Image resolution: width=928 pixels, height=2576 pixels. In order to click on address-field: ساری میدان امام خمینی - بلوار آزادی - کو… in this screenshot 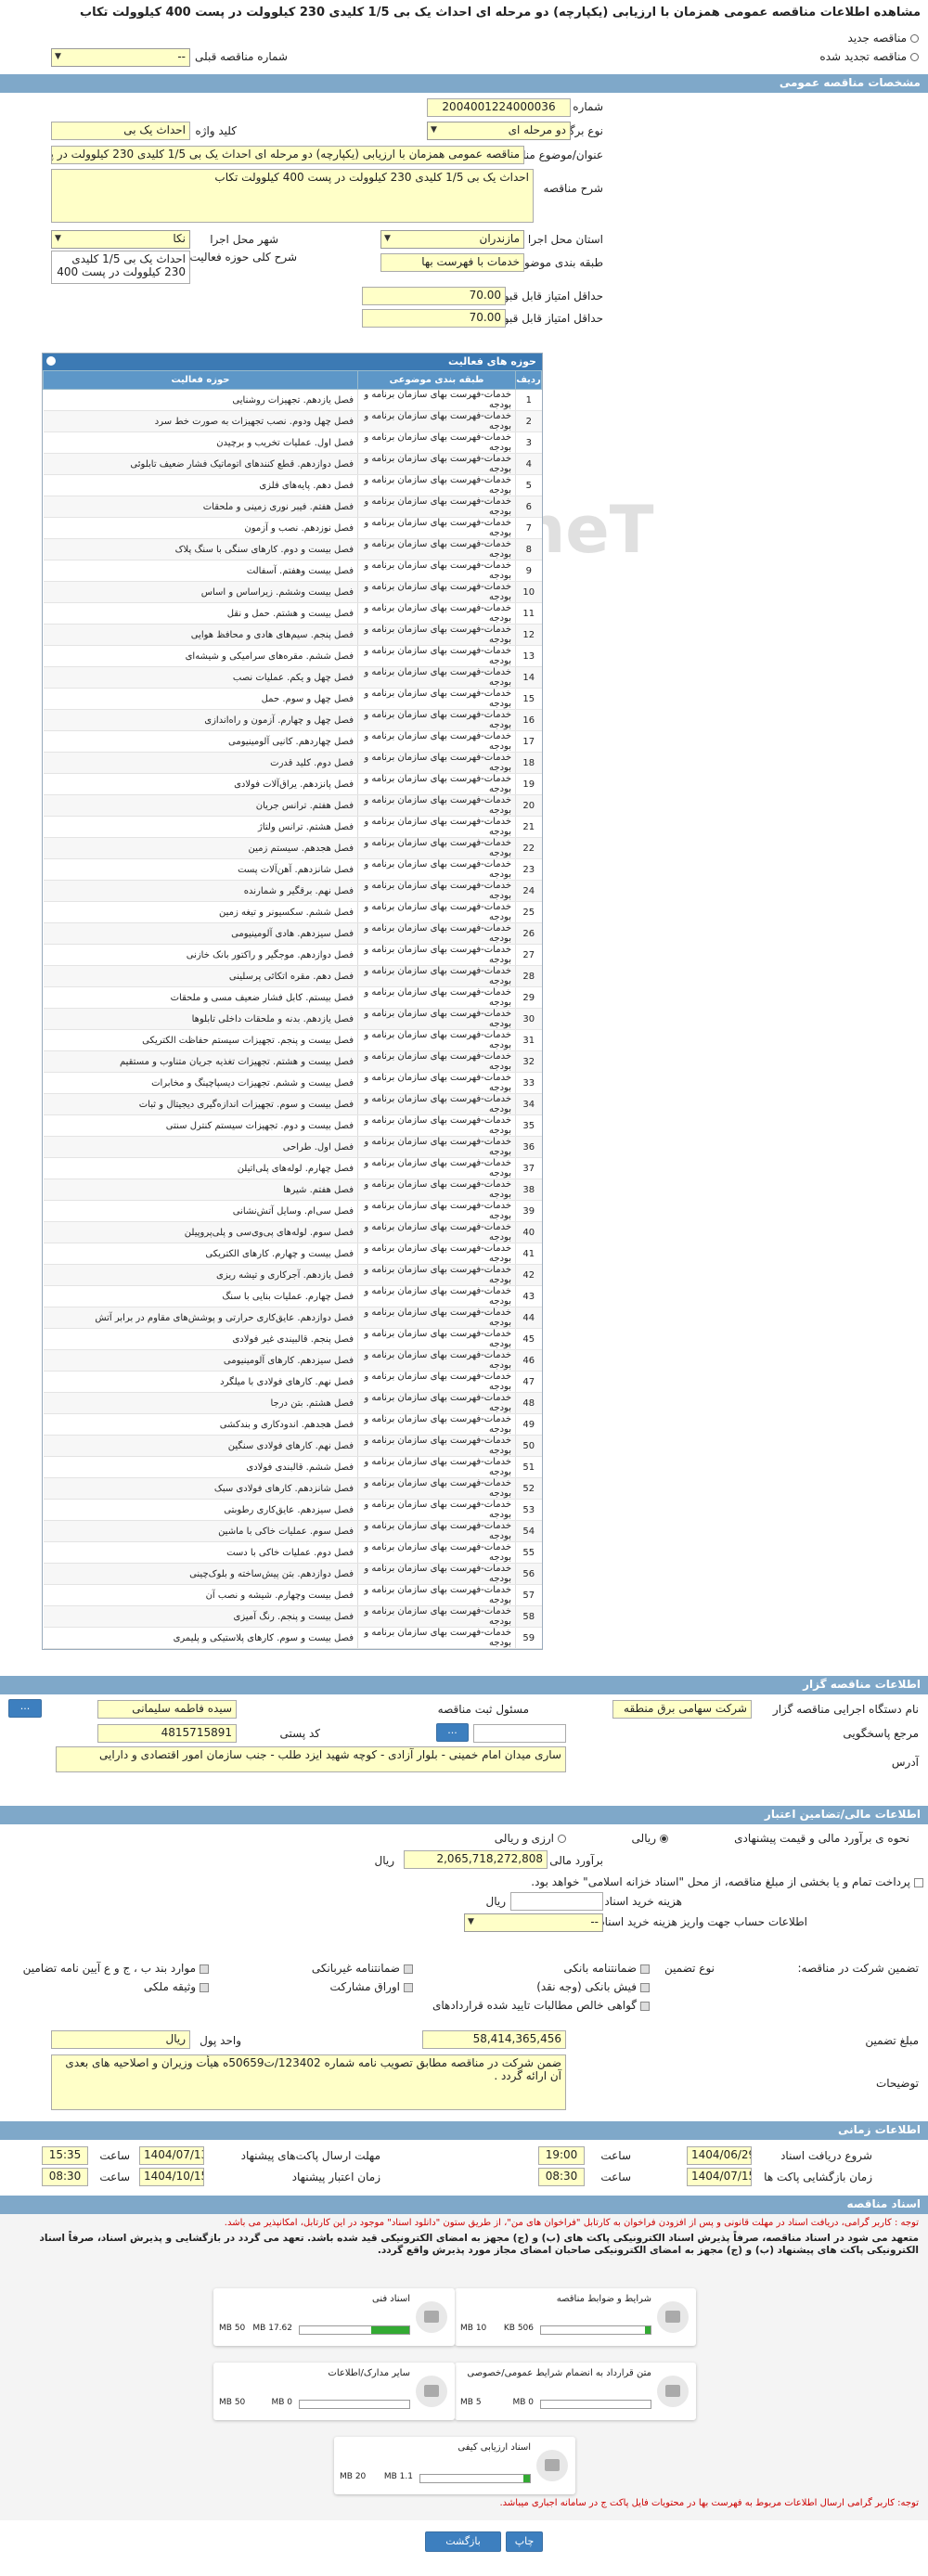, I will do `click(311, 1759)`.